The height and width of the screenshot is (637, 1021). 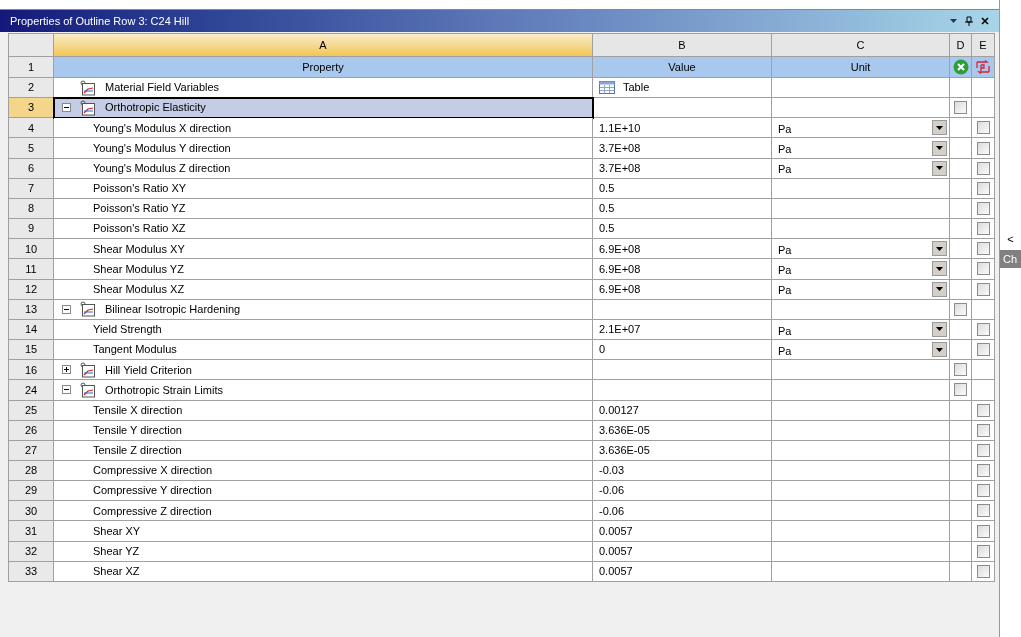 I want to click on column-header: D, so click(x=961, y=45).